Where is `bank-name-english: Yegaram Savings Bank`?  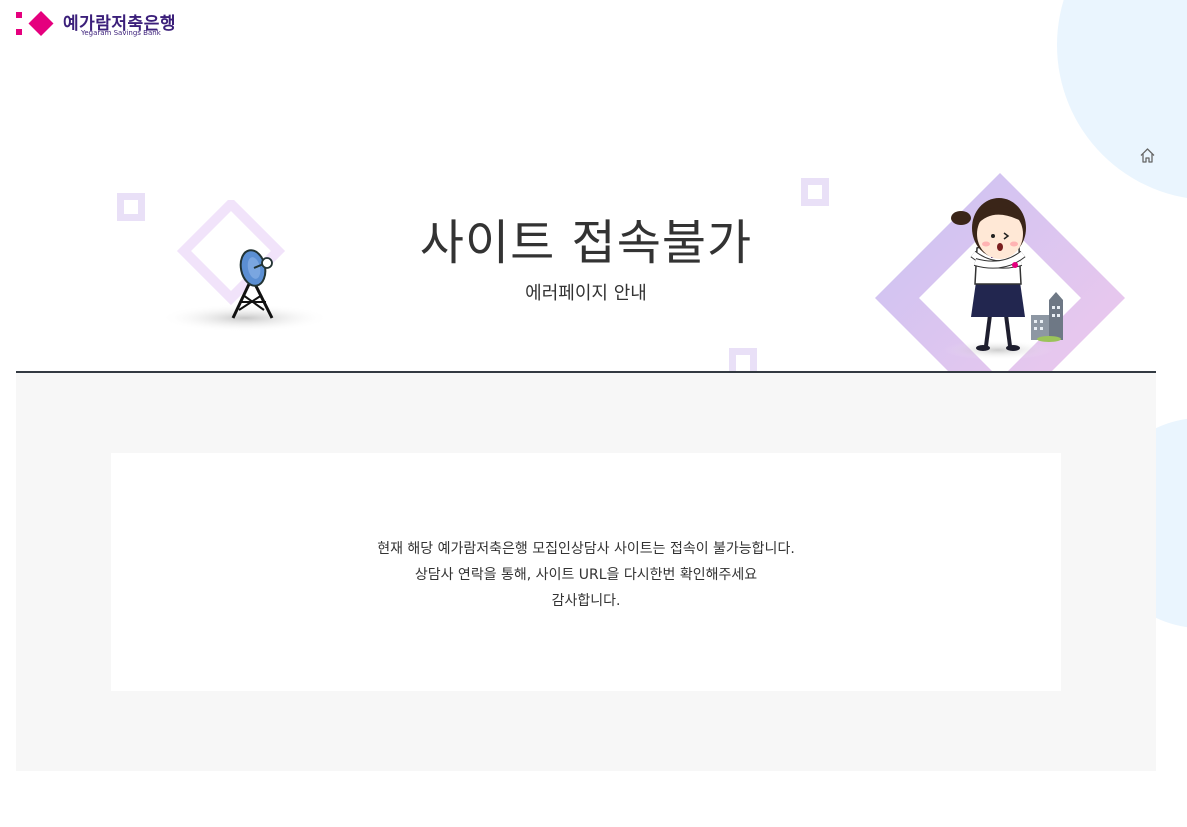
bank-name-english: Yegaram Savings Bank is located at coordinates (121, 33).